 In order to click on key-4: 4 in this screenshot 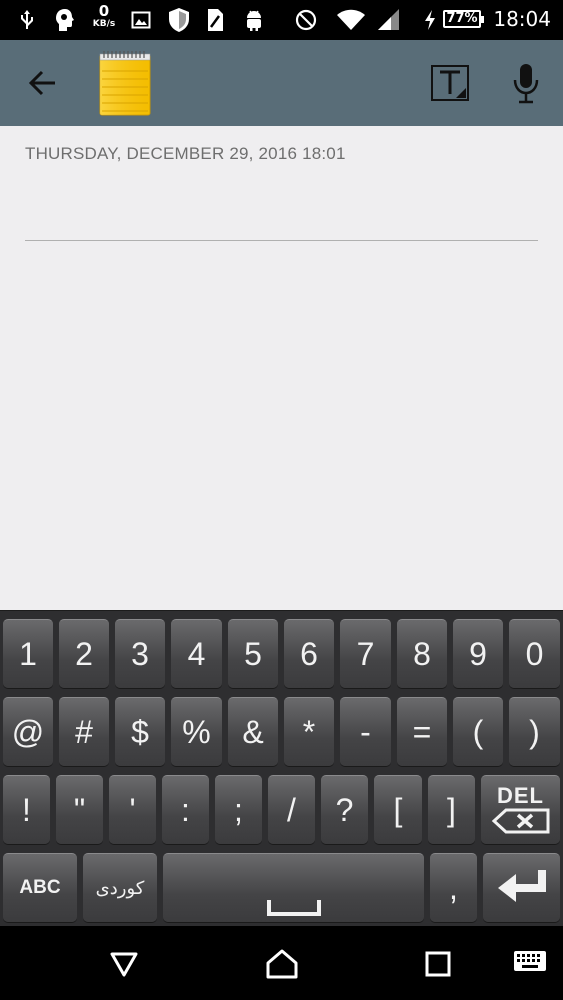, I will do `click(196, 653)`.